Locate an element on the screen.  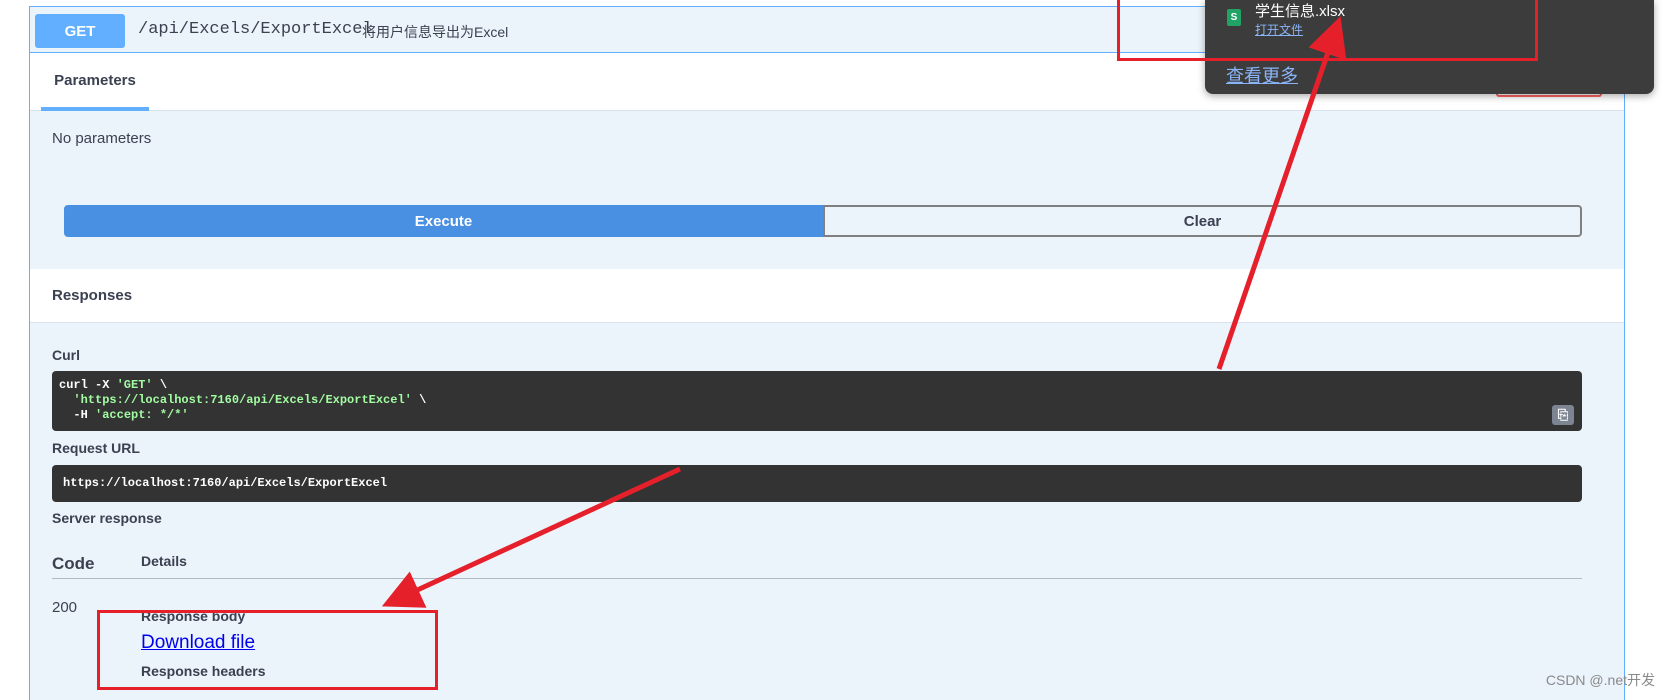
operation-description: 将用户信息导出为Excel is located at coordinates (435, 32).